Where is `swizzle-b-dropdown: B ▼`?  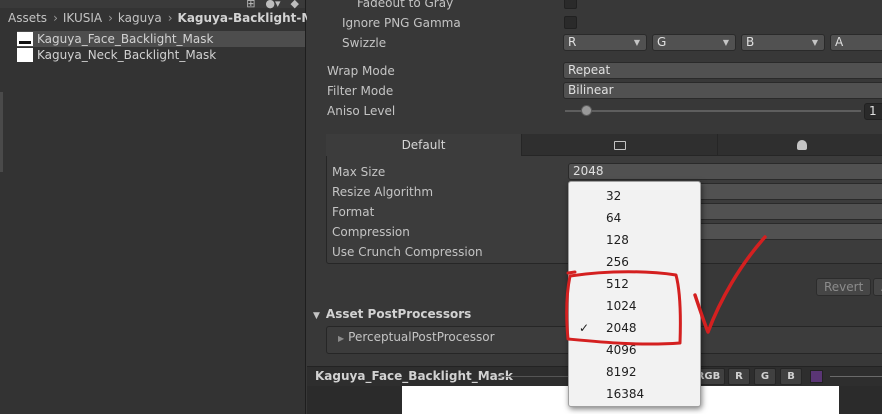
swizzle-b-dropdown: B ▼ is located at coordinates (783, 42).